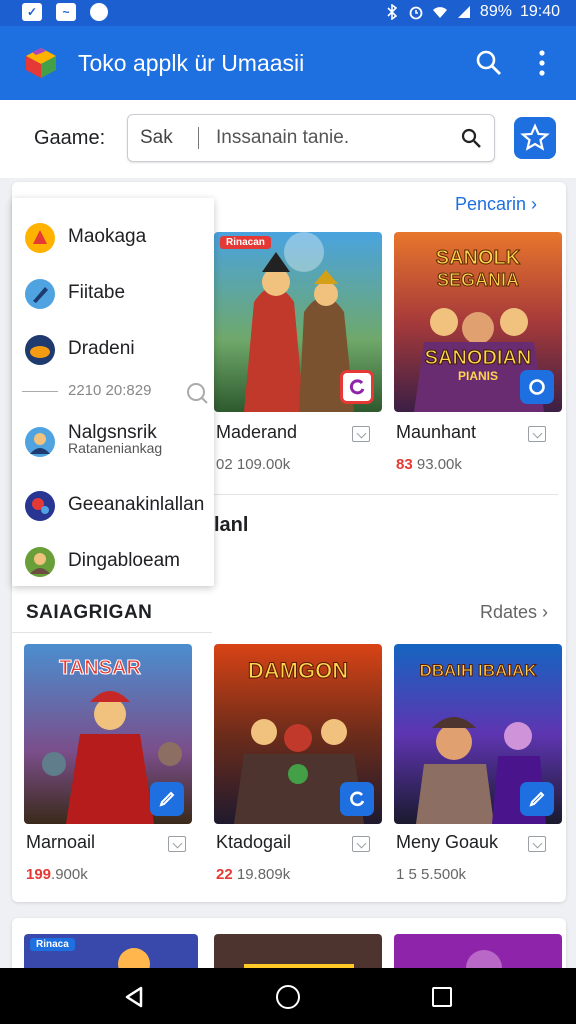 The image size is (576, 1024). Describe the element at coordinates (134, 997) in the screenshot. I see `back-icon` at that location.